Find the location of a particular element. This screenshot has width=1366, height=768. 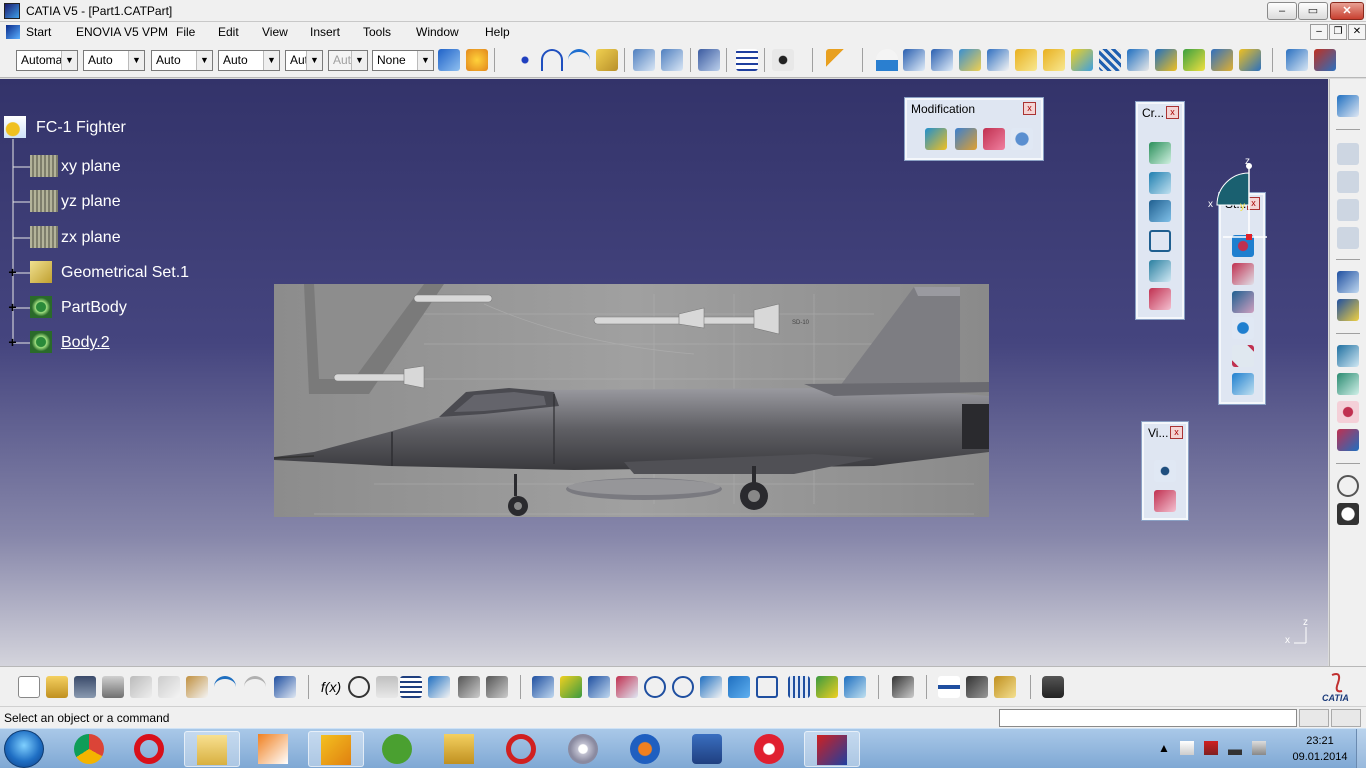

revolve-icon is located at coordinates (914, 60).